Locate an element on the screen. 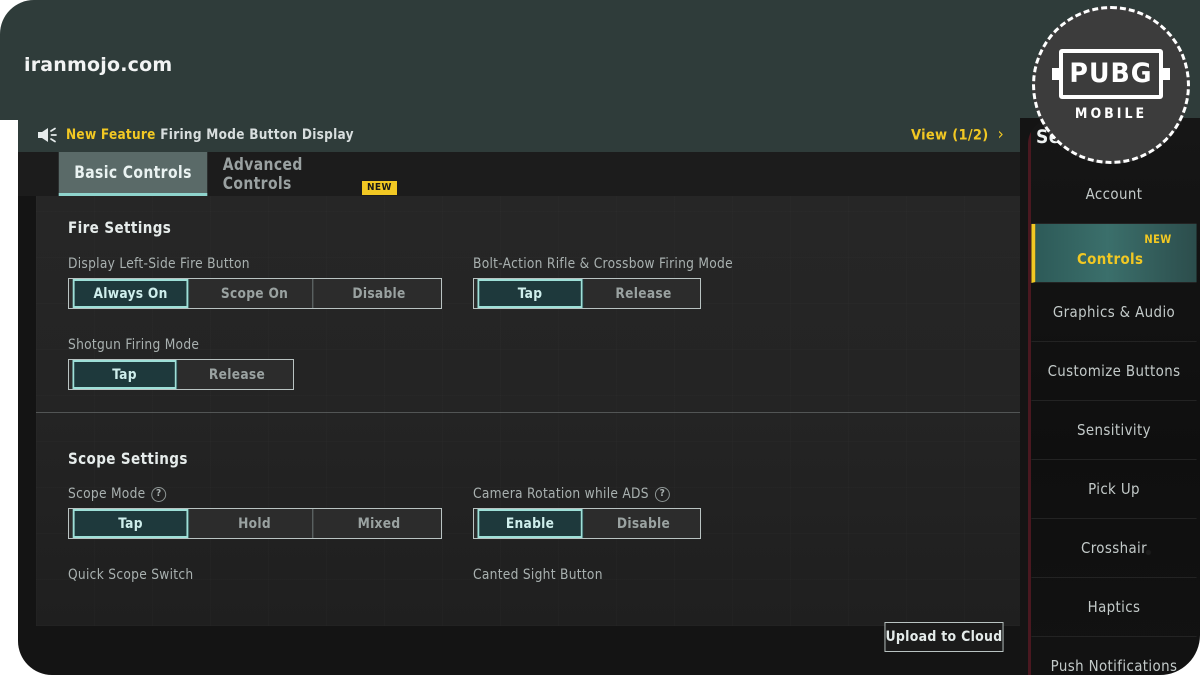 This screenshot has width=1200, height=675. pubg-logo-subtitle: MOBILE is located at coordinates (1111, 113).